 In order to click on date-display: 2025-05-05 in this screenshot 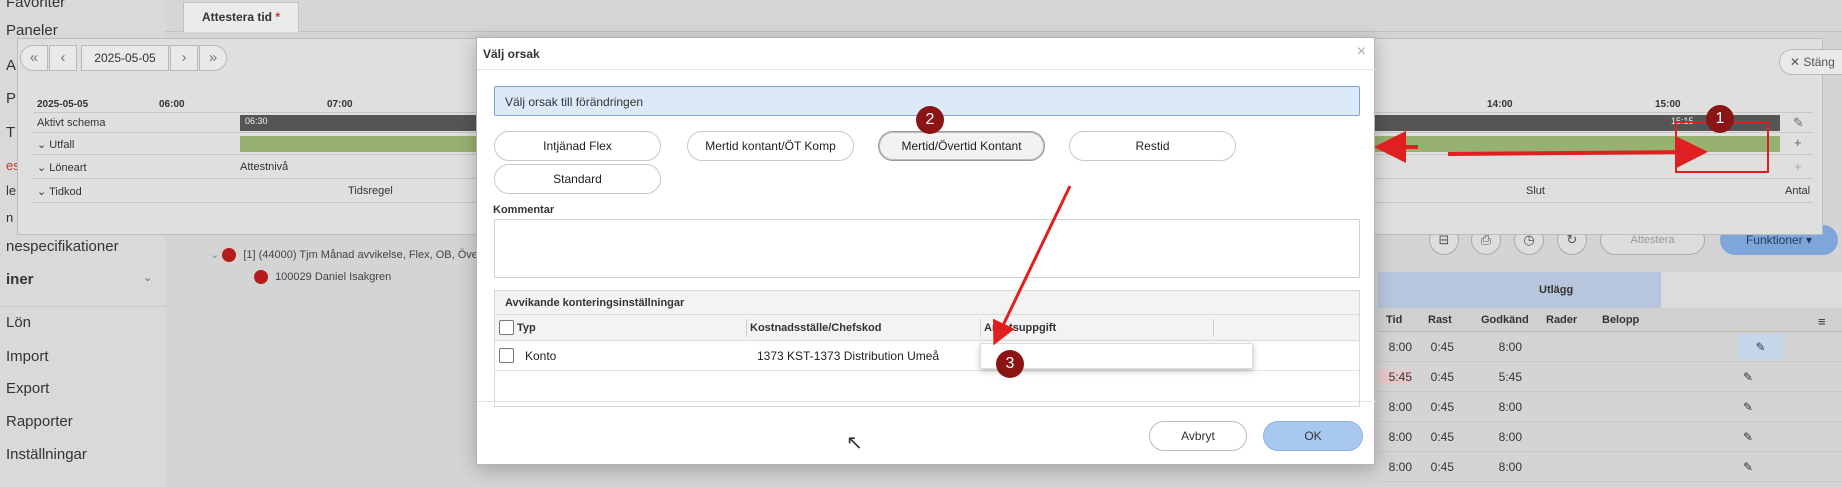, I will do `click(125, 58)`.